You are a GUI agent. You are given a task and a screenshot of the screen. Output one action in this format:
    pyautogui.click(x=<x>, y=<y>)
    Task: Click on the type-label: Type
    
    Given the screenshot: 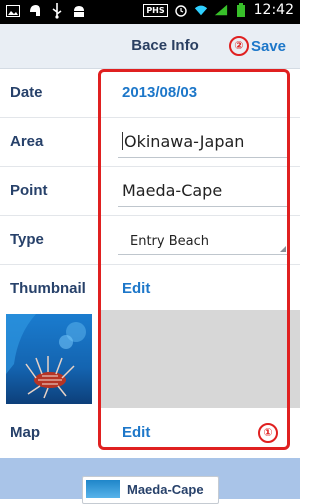 What is the action you would take?
    pyautogui.click(x=27, y=239)
    